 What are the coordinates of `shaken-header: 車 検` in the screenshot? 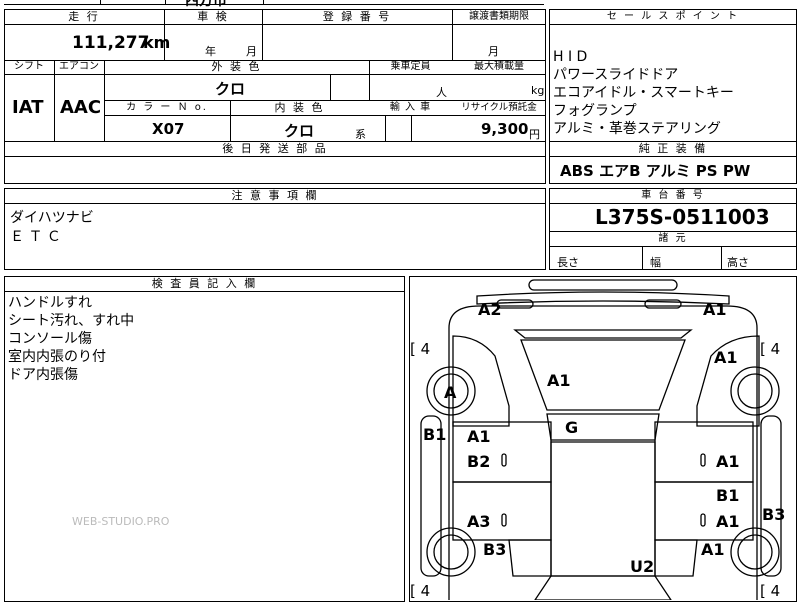 It's located at (213, 16).